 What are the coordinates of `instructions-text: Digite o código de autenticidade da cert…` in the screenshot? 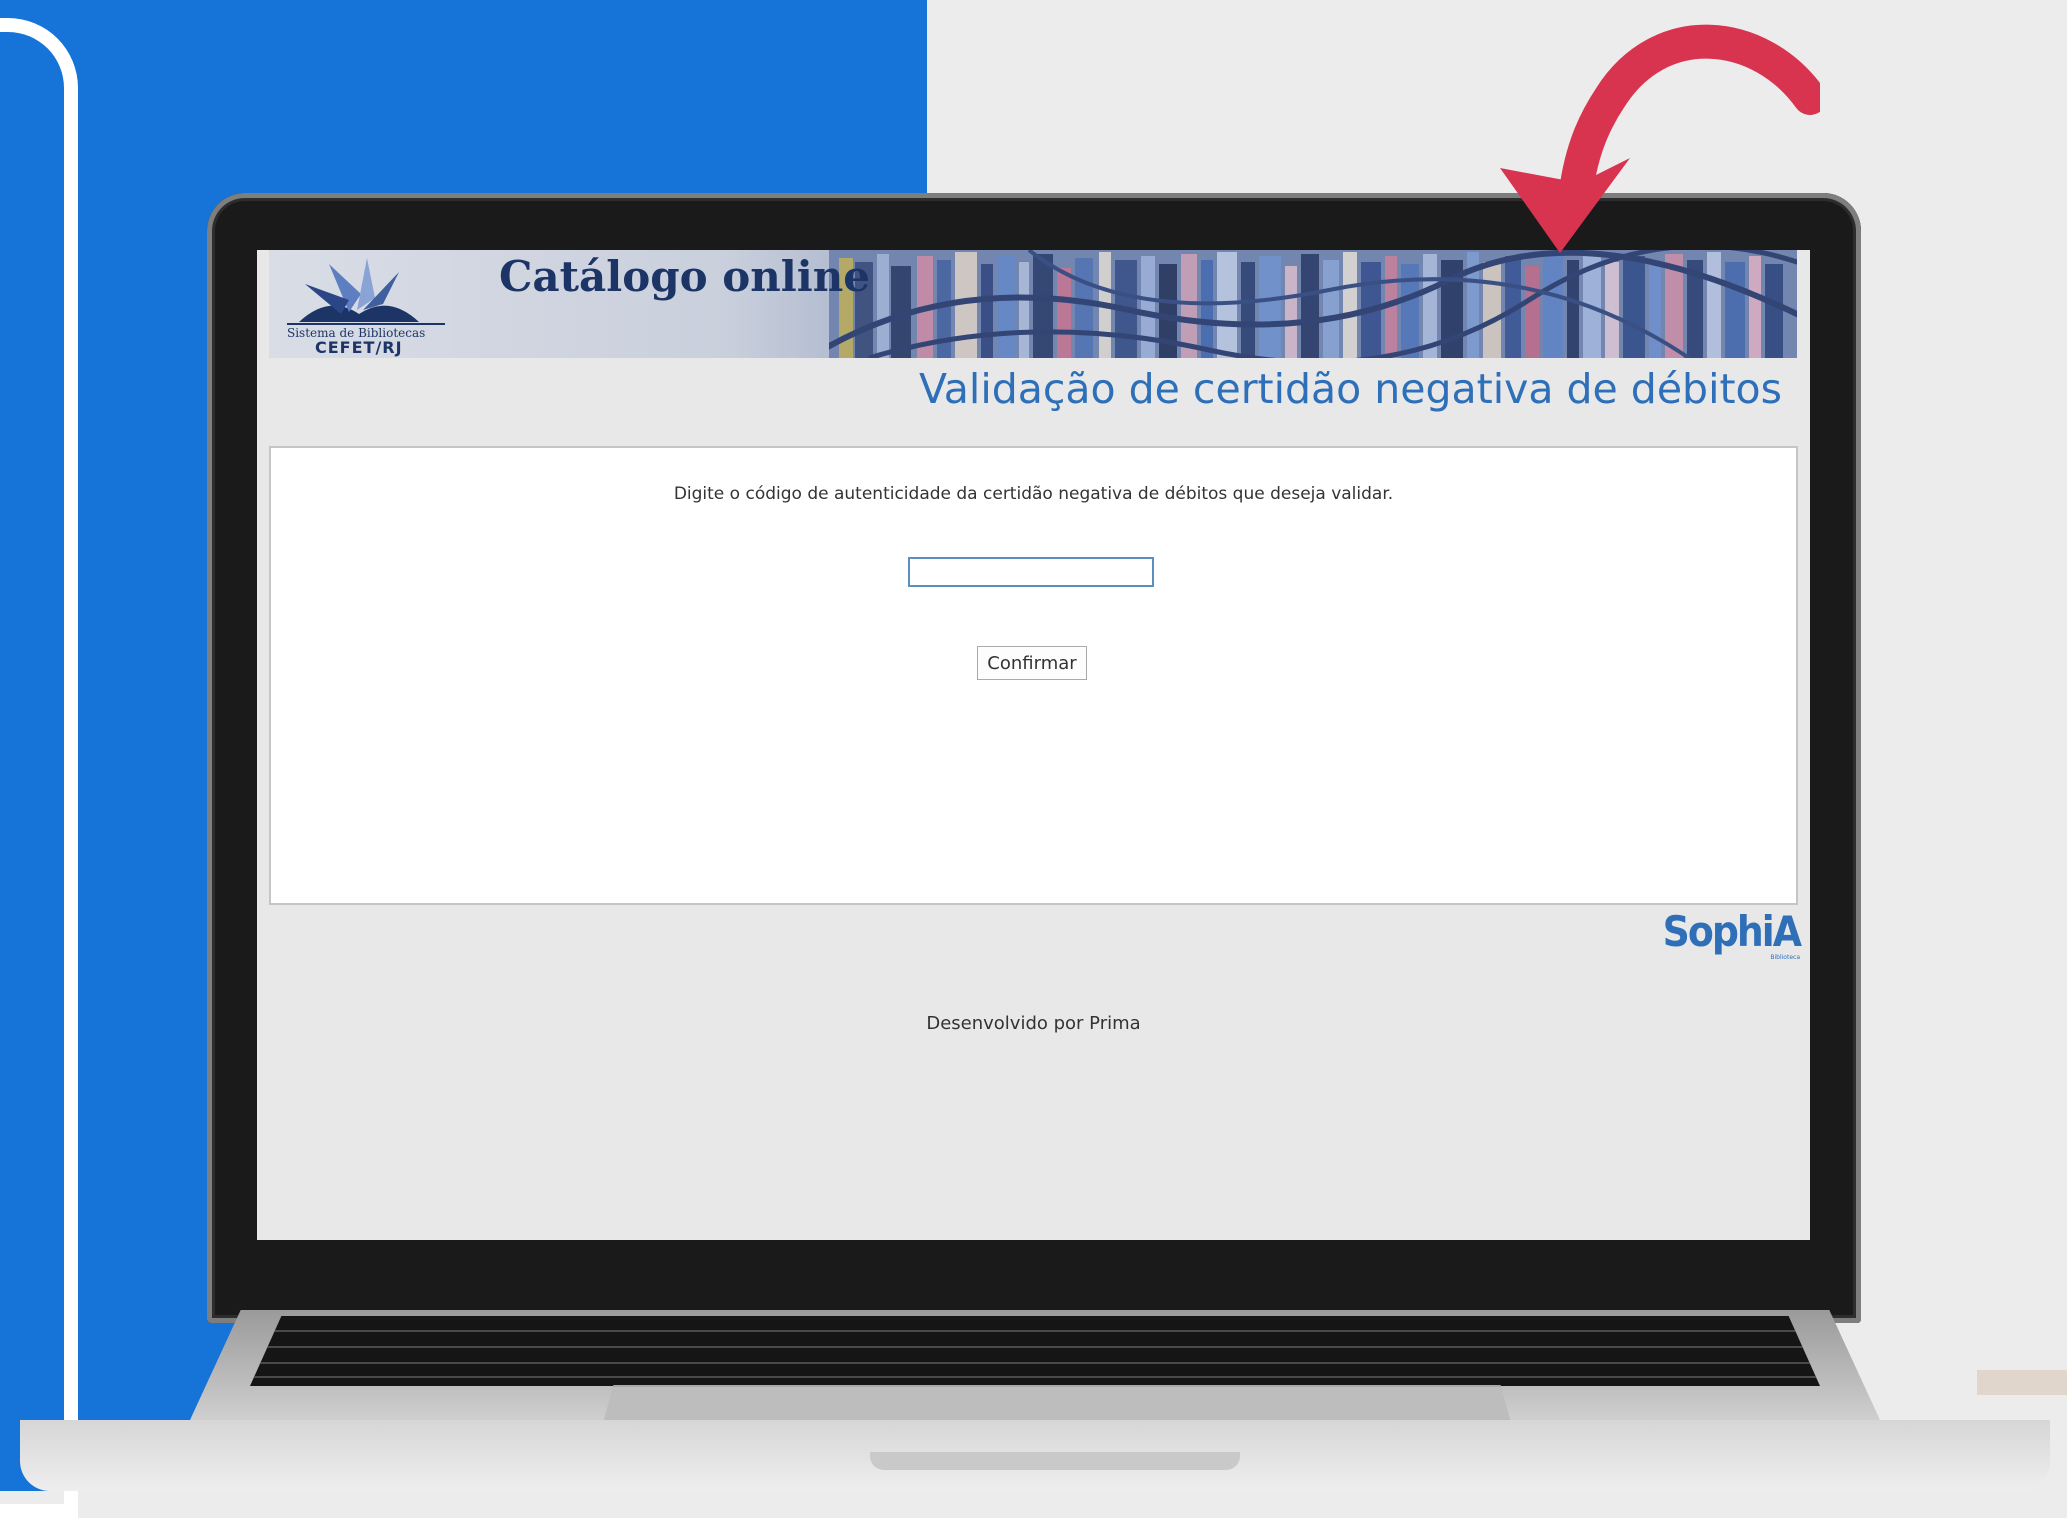 It's located at (1033, 494).